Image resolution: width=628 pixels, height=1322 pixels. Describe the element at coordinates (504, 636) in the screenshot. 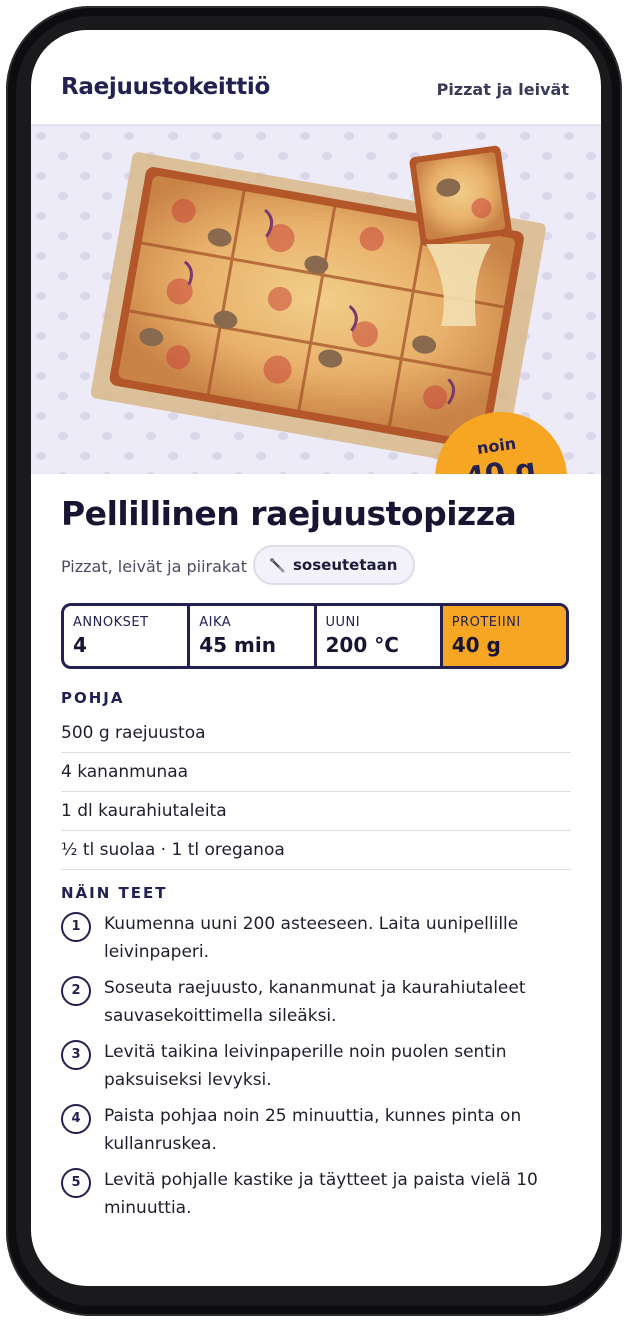

I see `stat-protein: PROTEIINI 40 g` at that location.